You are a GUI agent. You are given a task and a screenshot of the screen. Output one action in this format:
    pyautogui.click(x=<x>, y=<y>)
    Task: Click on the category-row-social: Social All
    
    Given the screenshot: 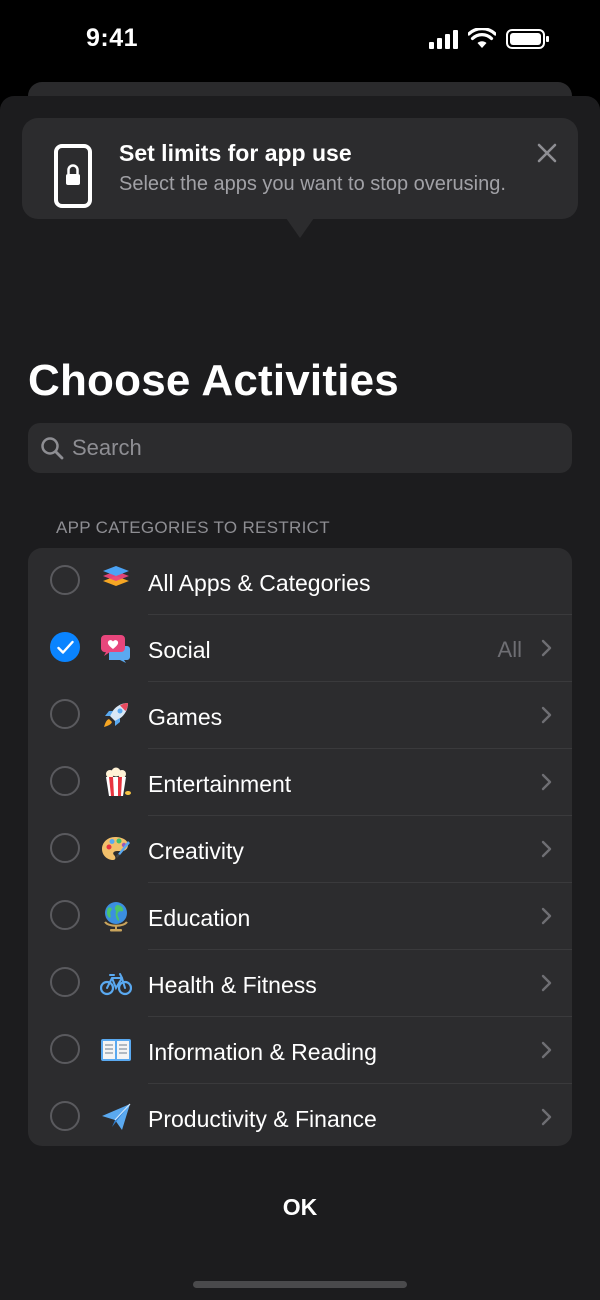 What is the action you would take?
    pyautogui.click(x=300, y=648)
    